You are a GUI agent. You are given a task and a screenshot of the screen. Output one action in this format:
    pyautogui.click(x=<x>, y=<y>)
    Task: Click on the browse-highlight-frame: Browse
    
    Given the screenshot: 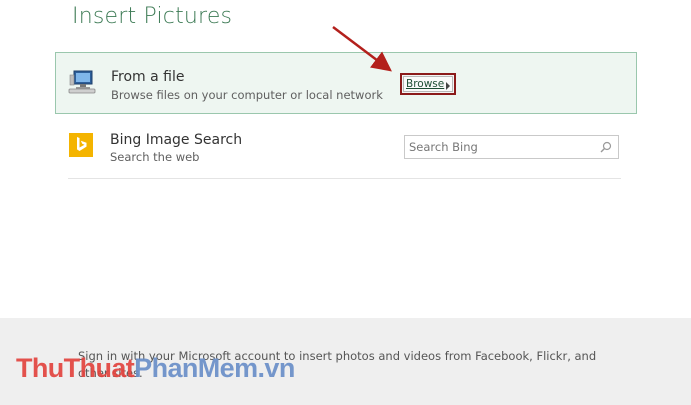 What is the action you would take?
    pyautogui.click(x=428, y=84)
    